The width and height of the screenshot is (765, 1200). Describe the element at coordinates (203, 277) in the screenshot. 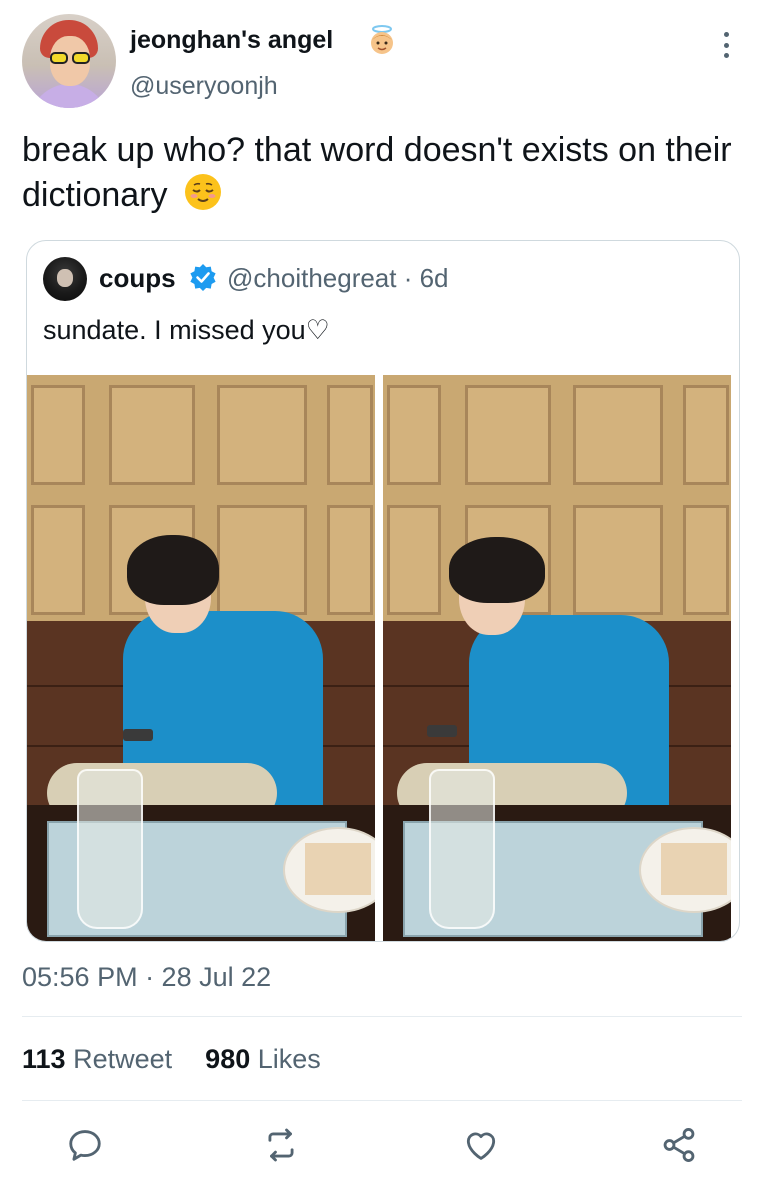

I see `verified-badge-icon` at that location.